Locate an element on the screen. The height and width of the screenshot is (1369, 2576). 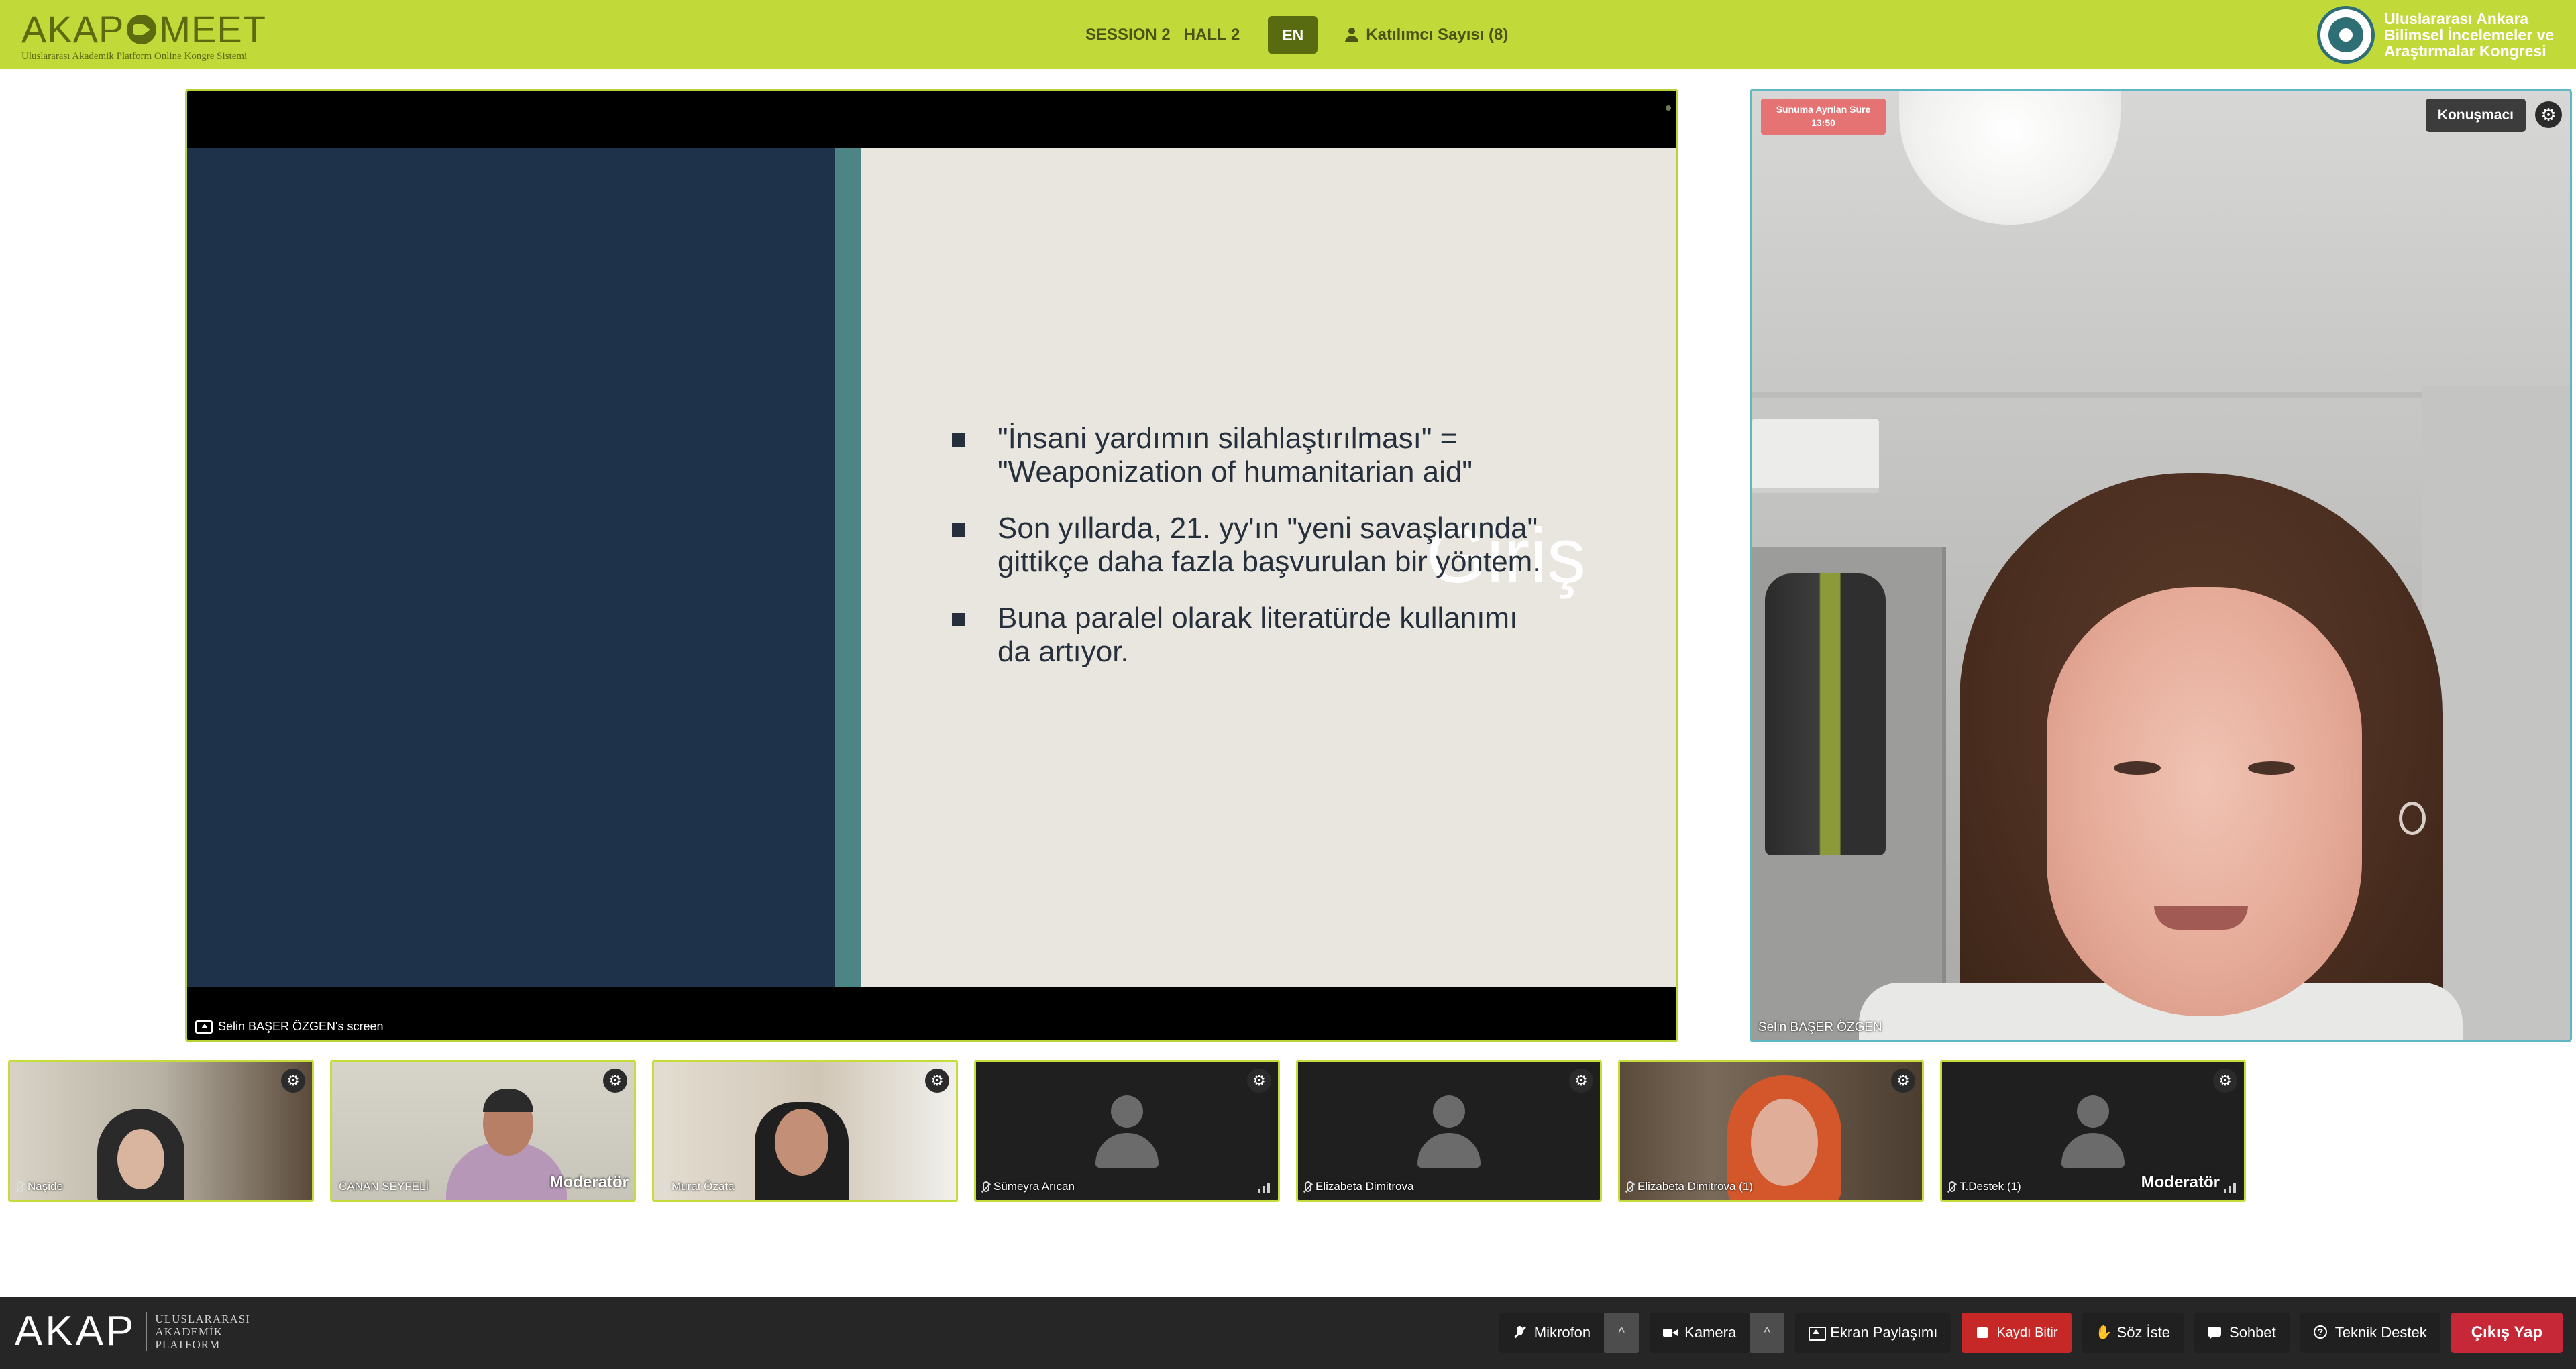
participant-name: Sümeyra Arıcan is located at coordinates (1034, 1187).